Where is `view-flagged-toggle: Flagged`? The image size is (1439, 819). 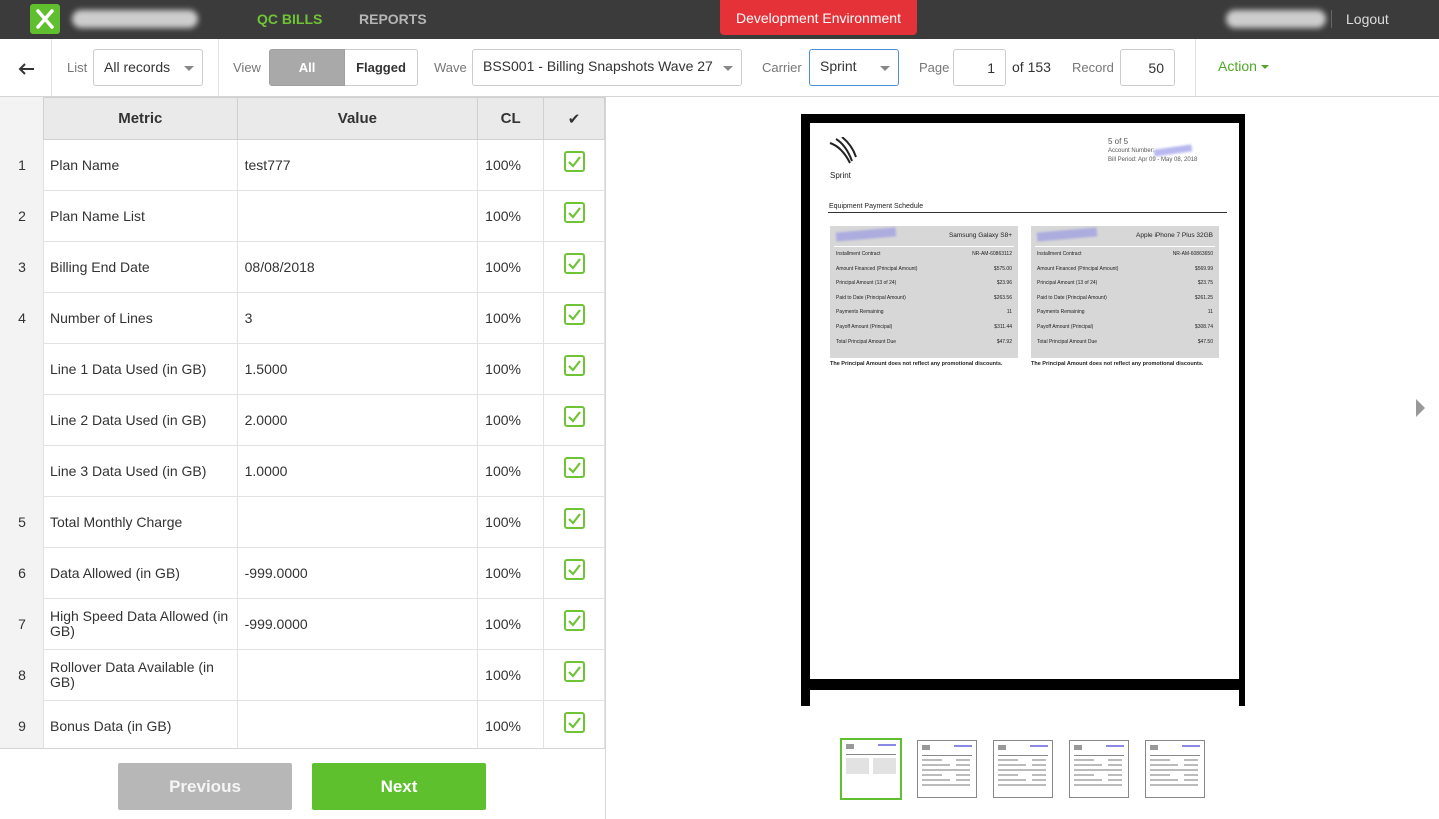
view-flagged-toggle: Flagged is located at coordinates (381, 67).